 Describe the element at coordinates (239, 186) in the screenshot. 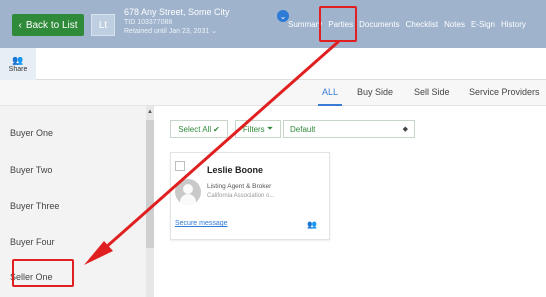

I see `party-role: Listing Agent & Broker` at that location.